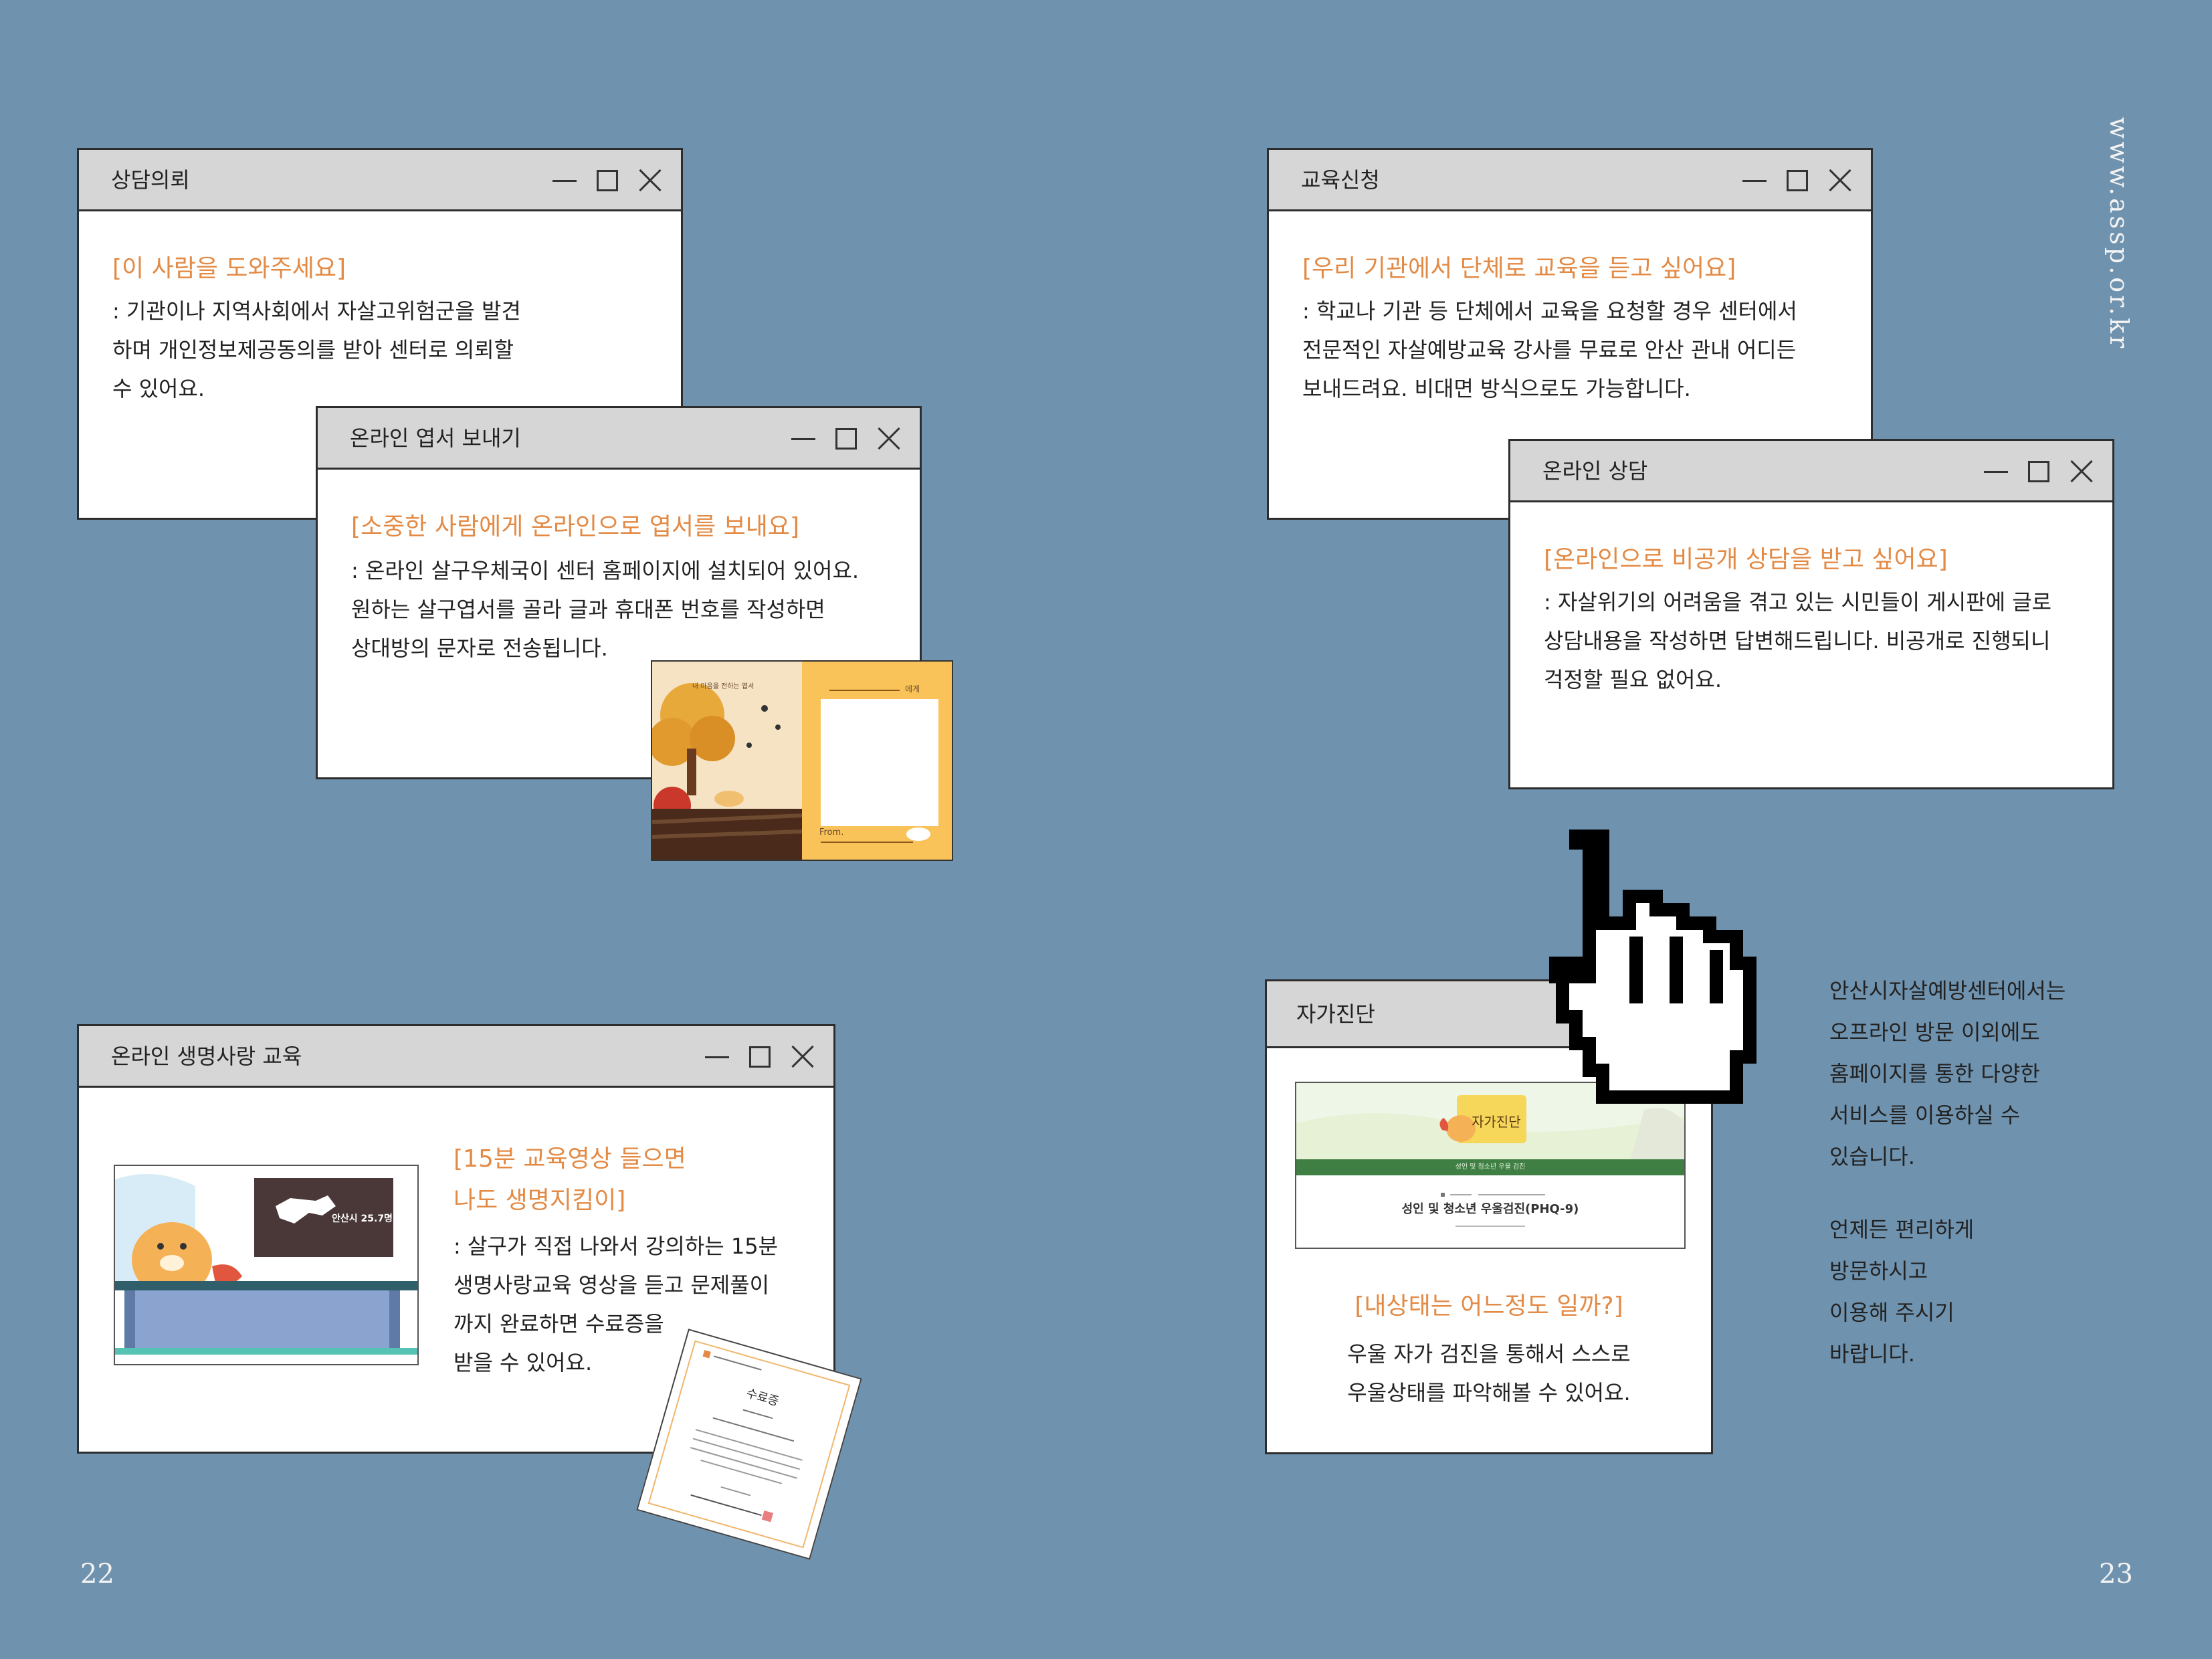  What do you see at coordinates (605, 570) in the screenshot?
I see `body-line: : 온라인 살구우체국이 센터 홈페이지에 설치되어 있어요.` at bounding box center [605, 570].